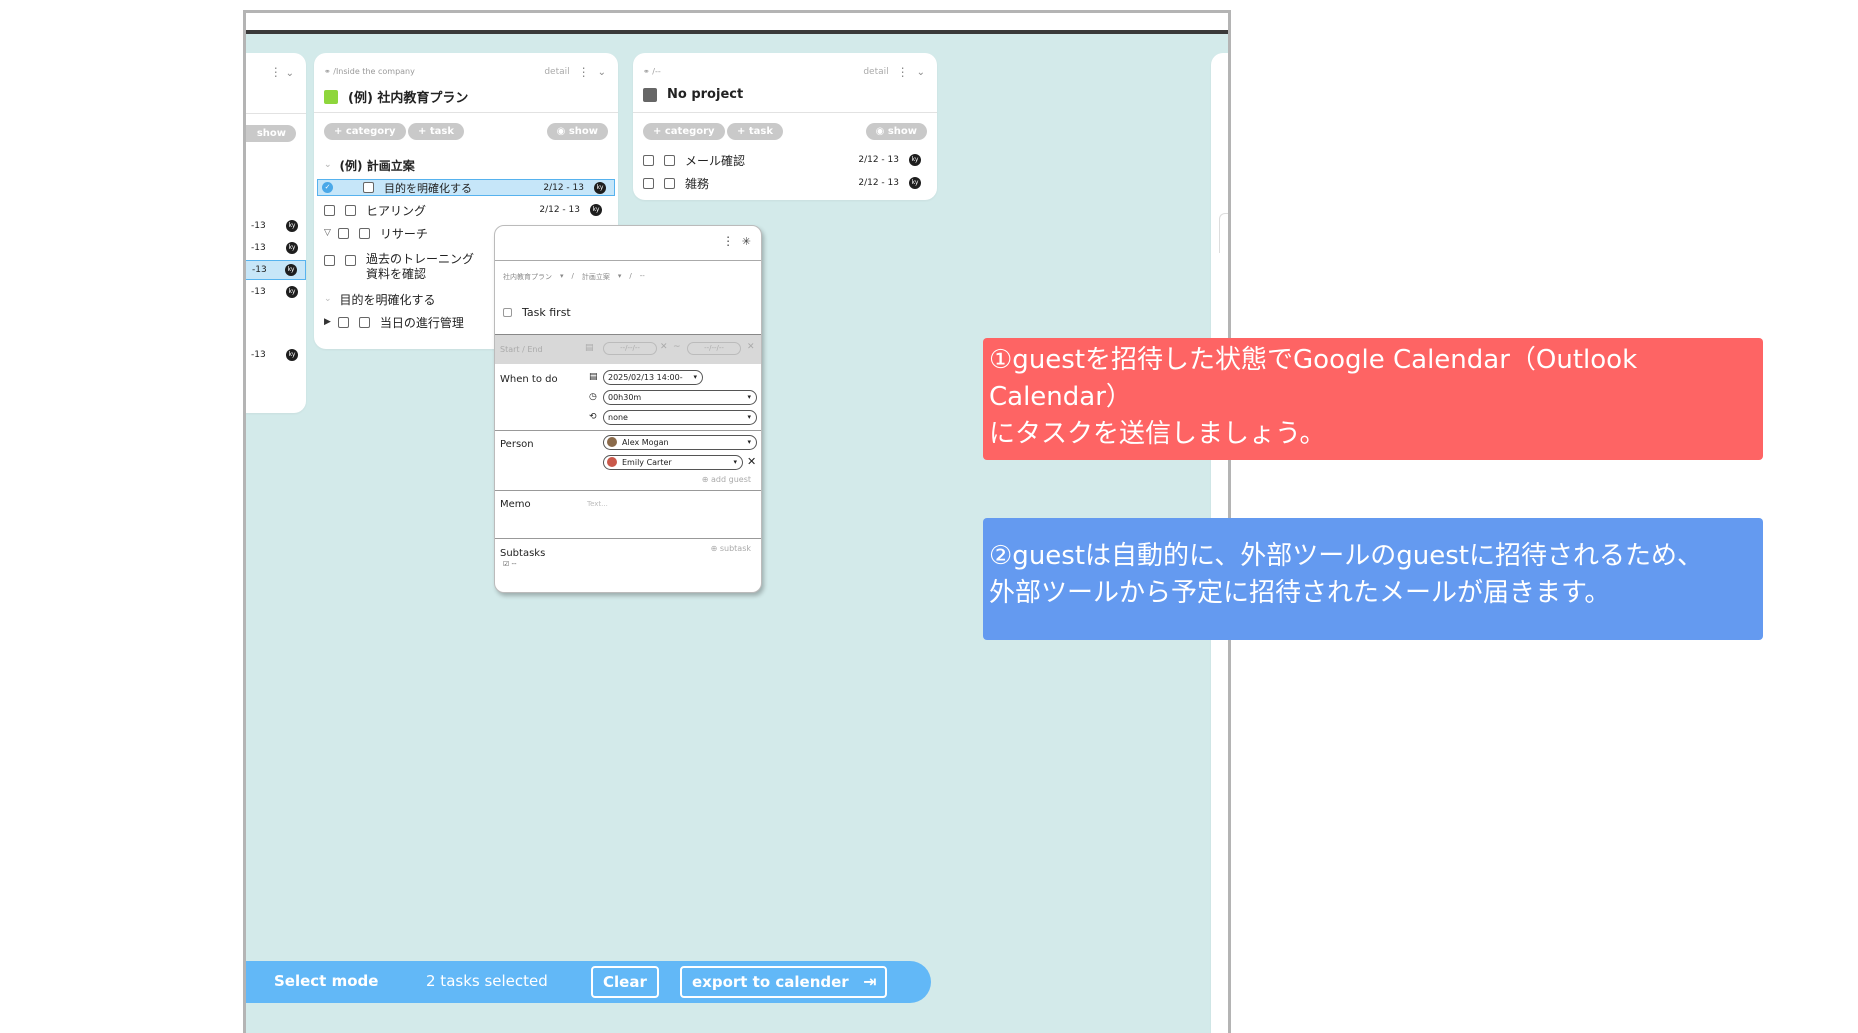 Image resolution: width=1858 pixels, height=1033 pixels. Describe the element at coordinates (396, 96) in the screenshot. I see `project-title: (例) 社内教育プラン` at that location.